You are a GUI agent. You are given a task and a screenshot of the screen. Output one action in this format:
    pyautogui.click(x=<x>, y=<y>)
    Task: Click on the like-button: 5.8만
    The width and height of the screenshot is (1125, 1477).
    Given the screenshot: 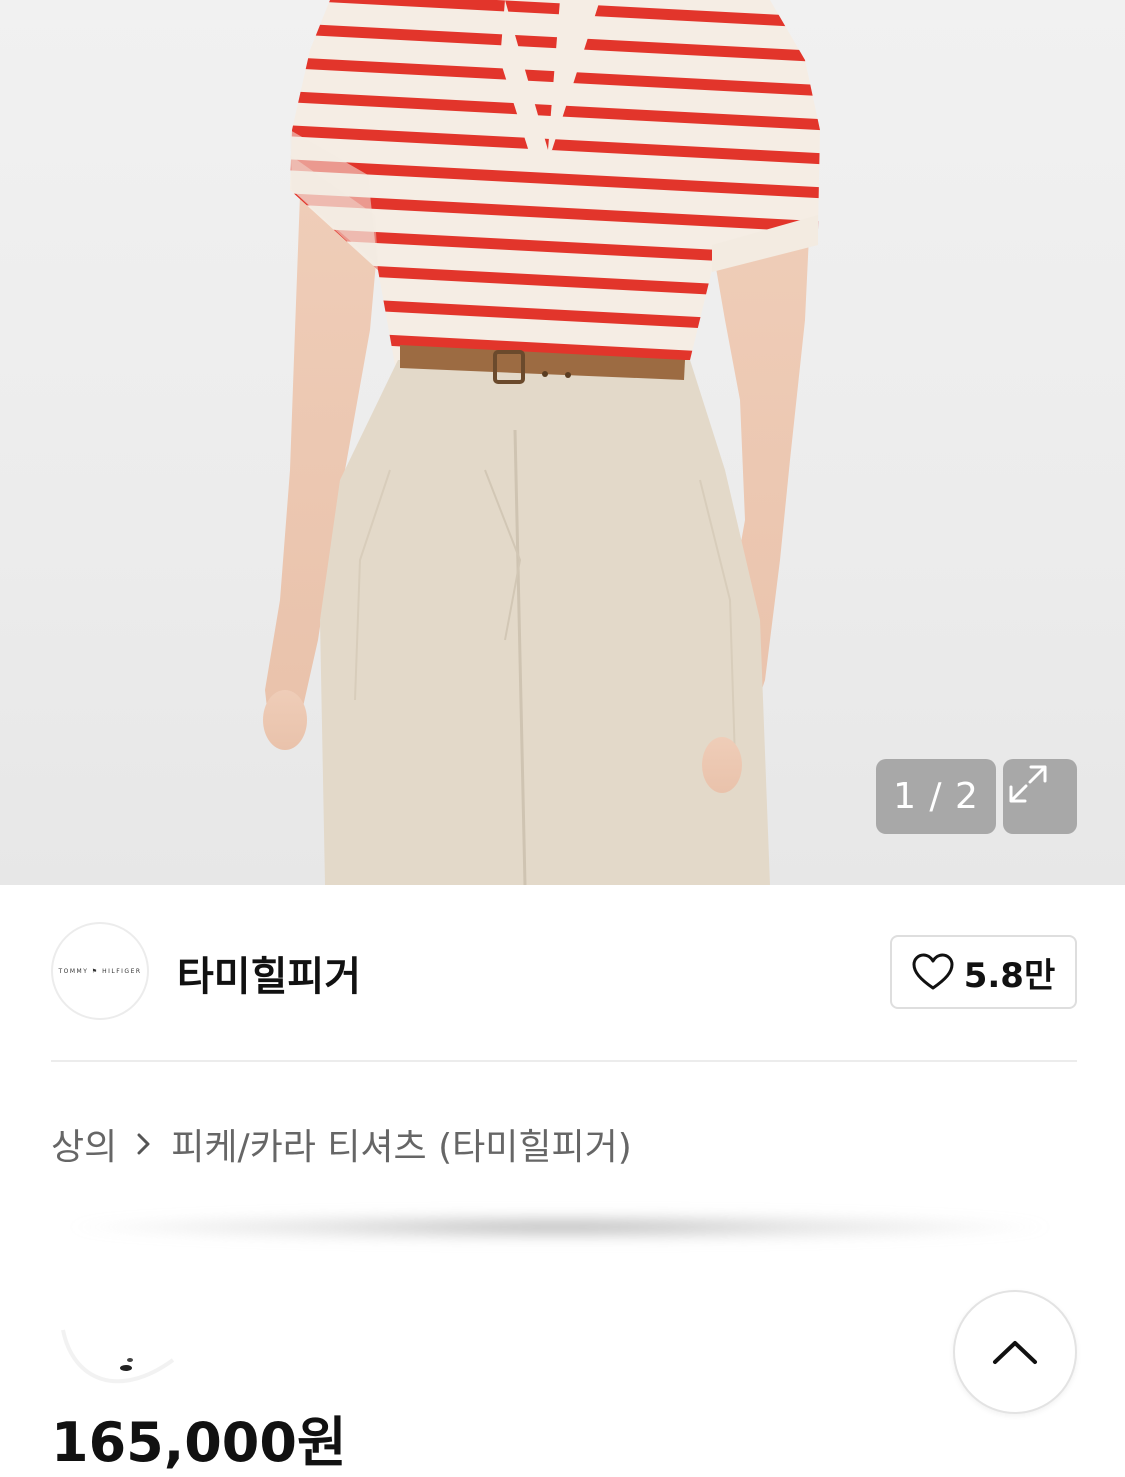 What is the action you would take?
    pyautogui.click(x=983, y=972)
    